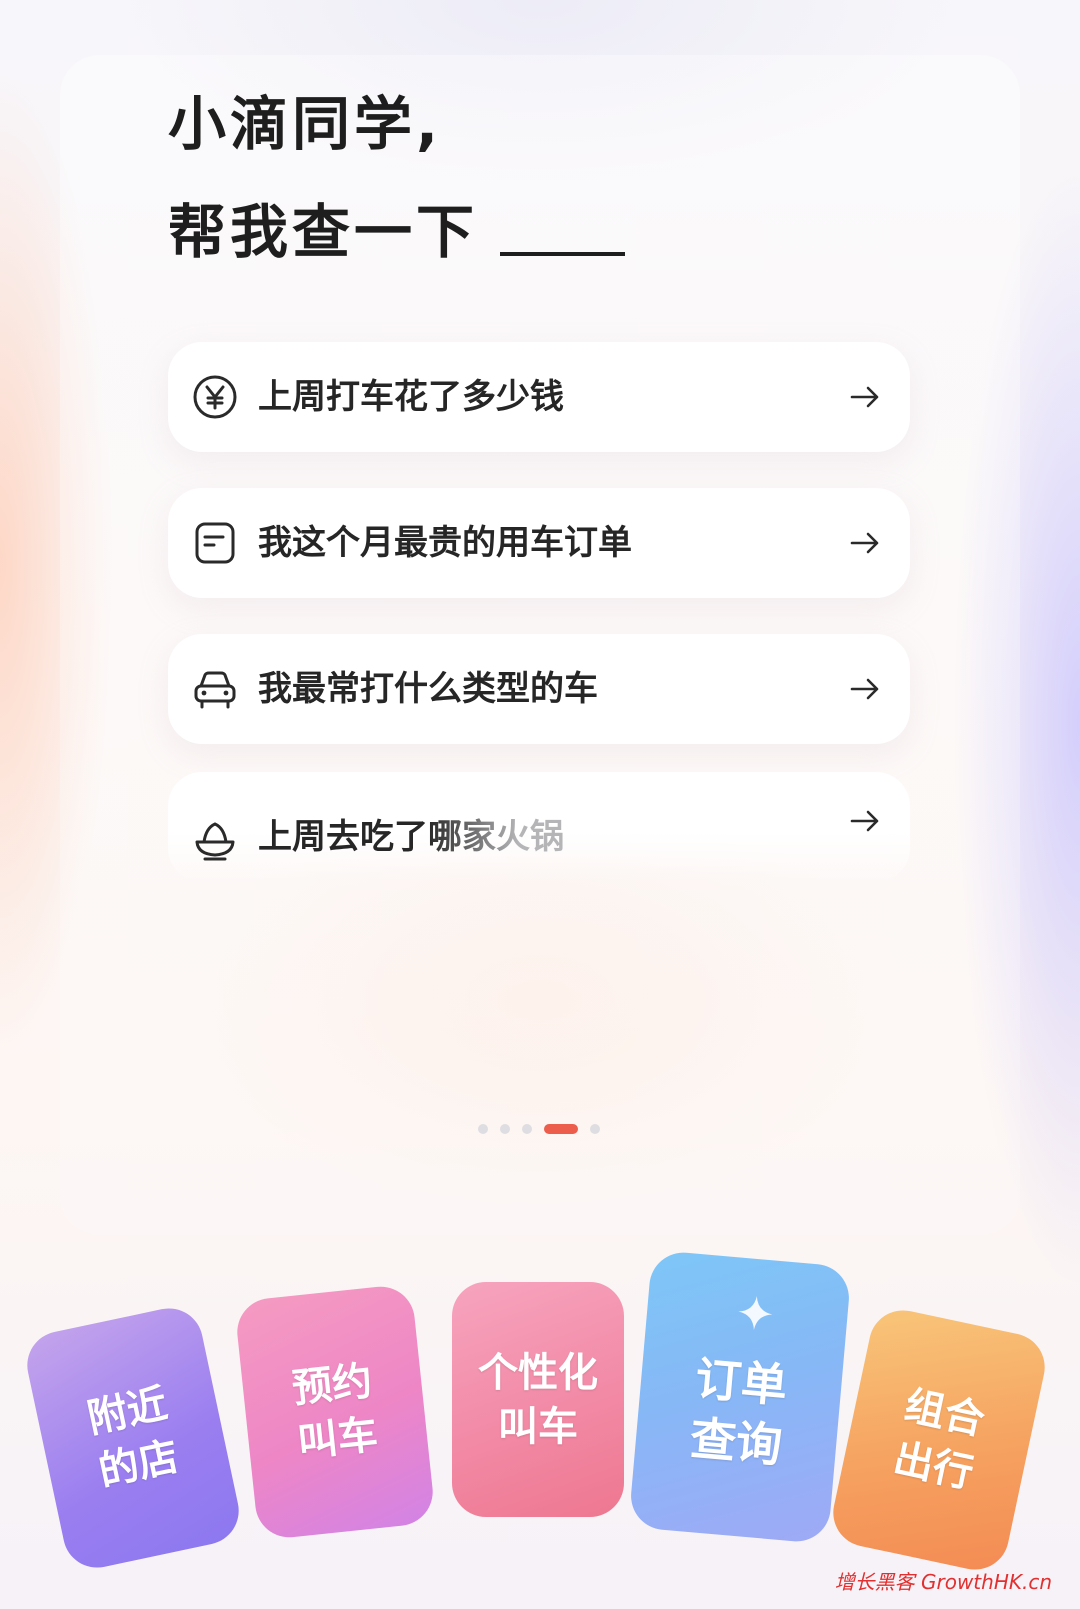 This screenshot has width=1080, height=1609. I want to click on headline-prompt-text: 帮我查一下, so click(323, 232).